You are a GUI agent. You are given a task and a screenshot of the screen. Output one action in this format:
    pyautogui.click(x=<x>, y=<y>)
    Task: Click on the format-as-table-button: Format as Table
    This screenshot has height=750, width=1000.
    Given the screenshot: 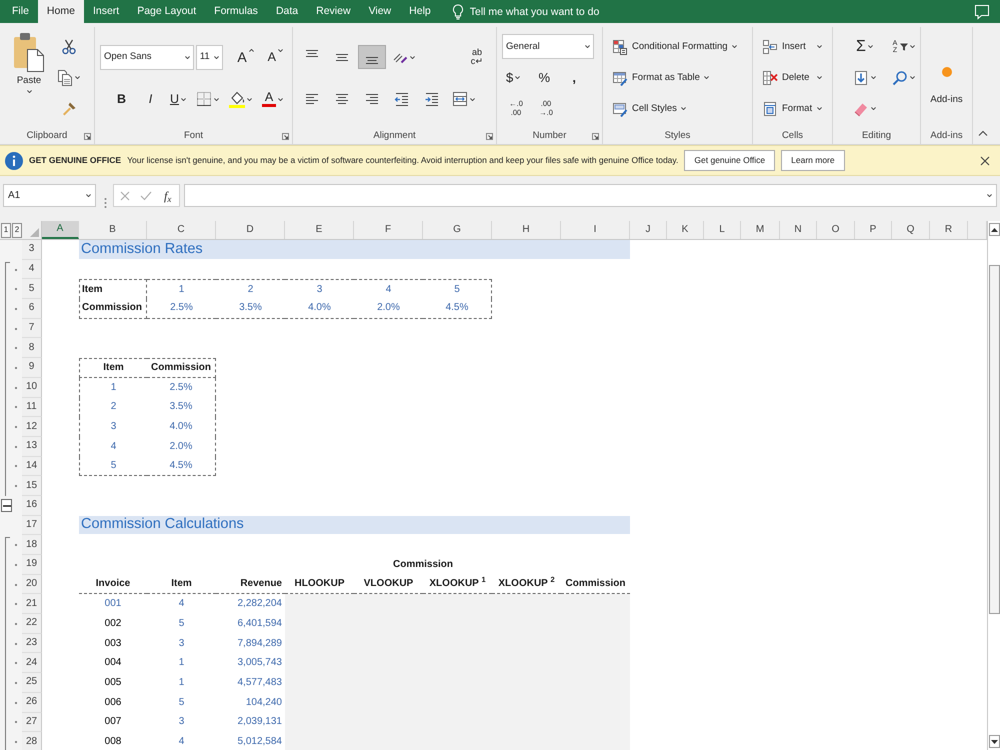 What is the action you would take?
    pyautogui.click(x=674, y=77)
    